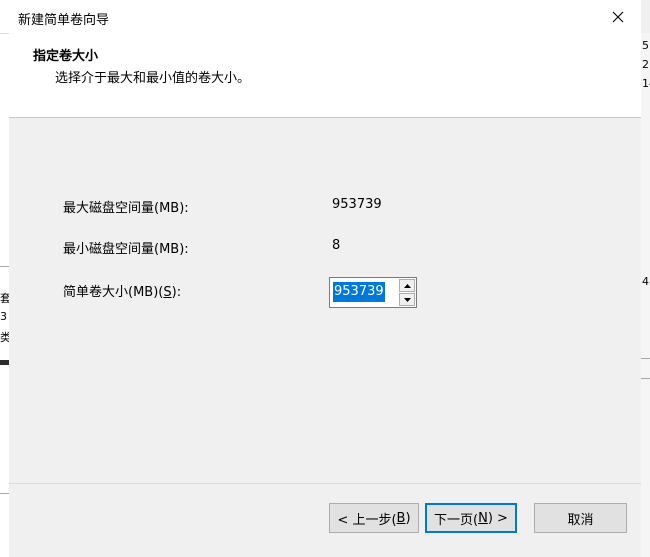  I want to click on volume-size-label: 简单卷大小(MB)(S):, so click(122, 290).